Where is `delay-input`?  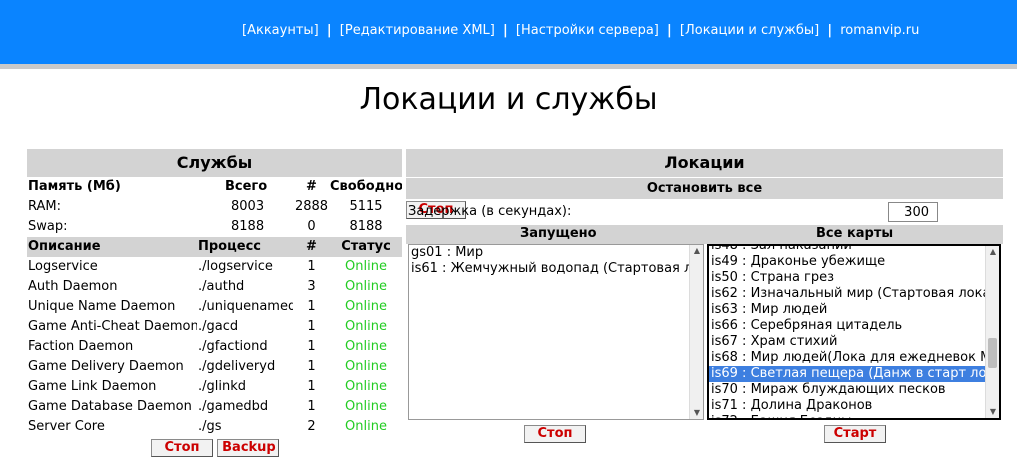 delay-input is located at coordinates (913, 212).